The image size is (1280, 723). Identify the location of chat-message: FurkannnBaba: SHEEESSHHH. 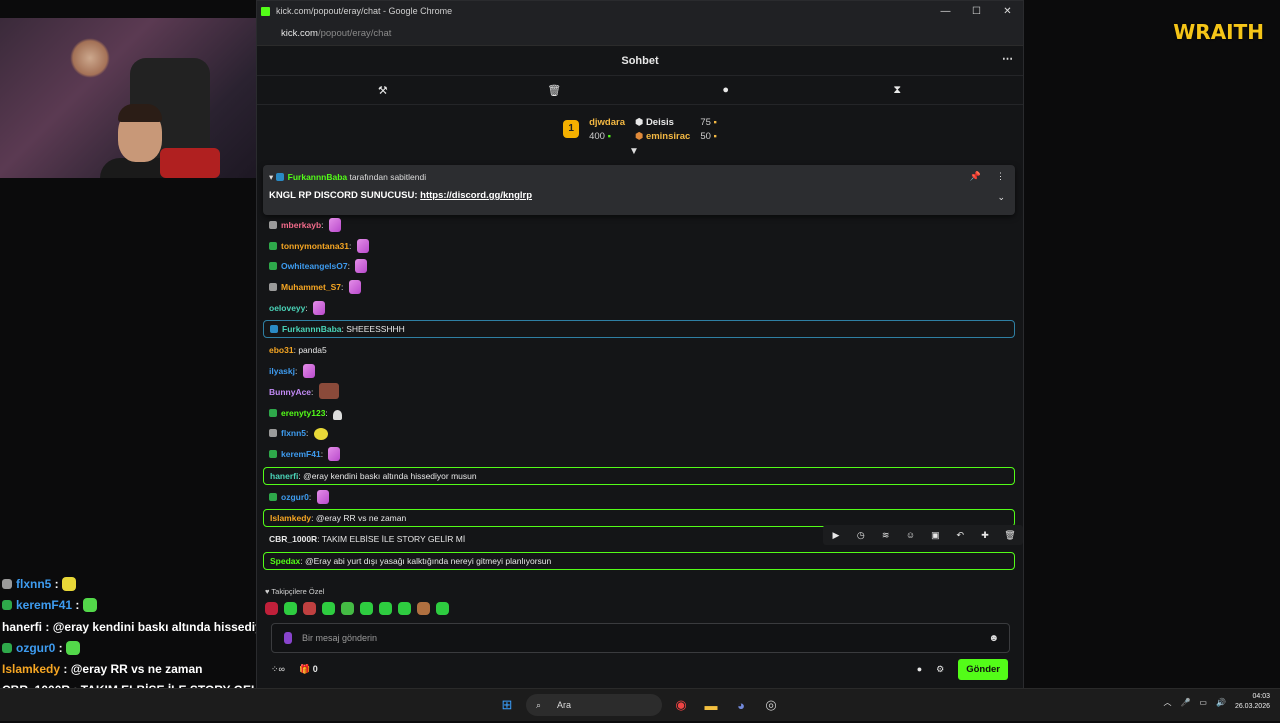
(639, 329).